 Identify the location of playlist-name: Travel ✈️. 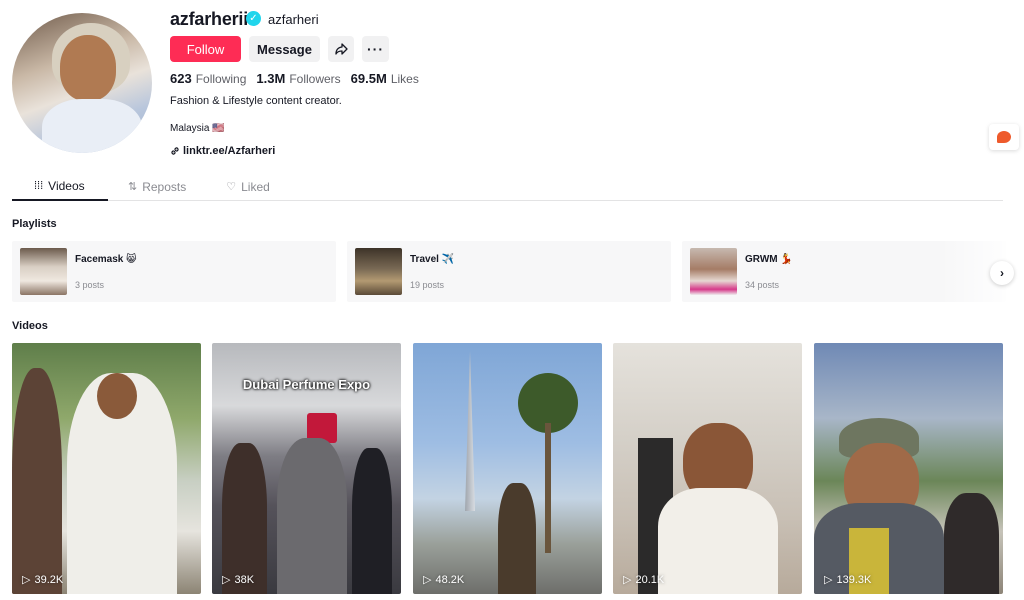
(432, 259).